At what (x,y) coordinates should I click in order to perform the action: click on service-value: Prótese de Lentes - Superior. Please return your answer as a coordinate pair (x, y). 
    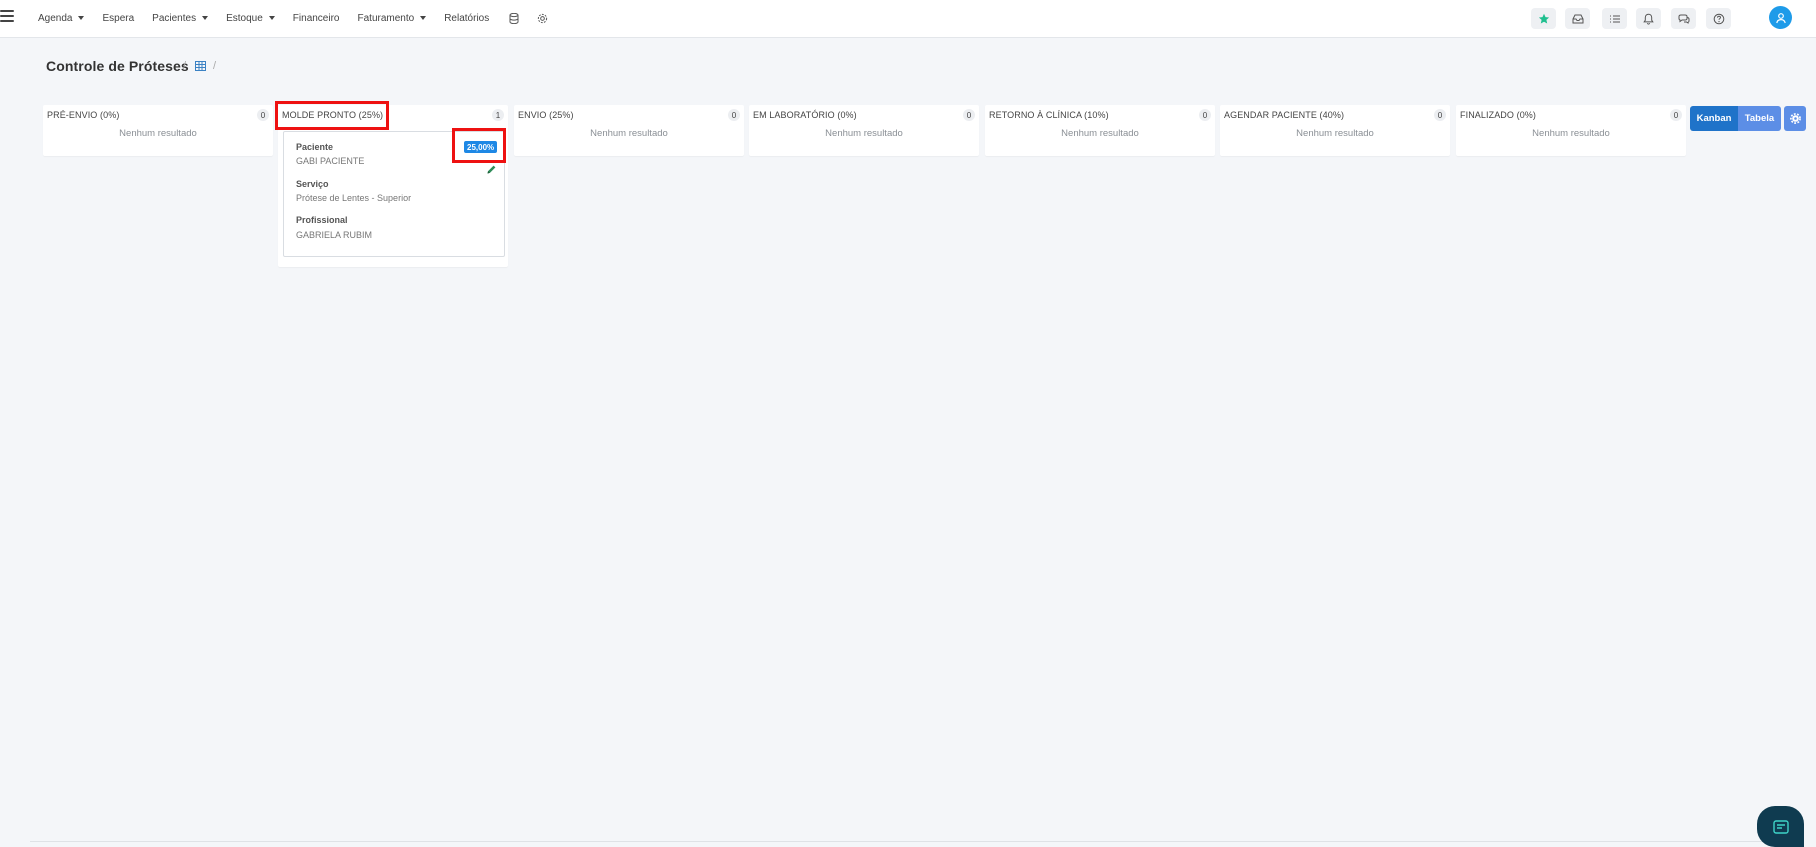
    Looking at the image, I should click on (354, 198).